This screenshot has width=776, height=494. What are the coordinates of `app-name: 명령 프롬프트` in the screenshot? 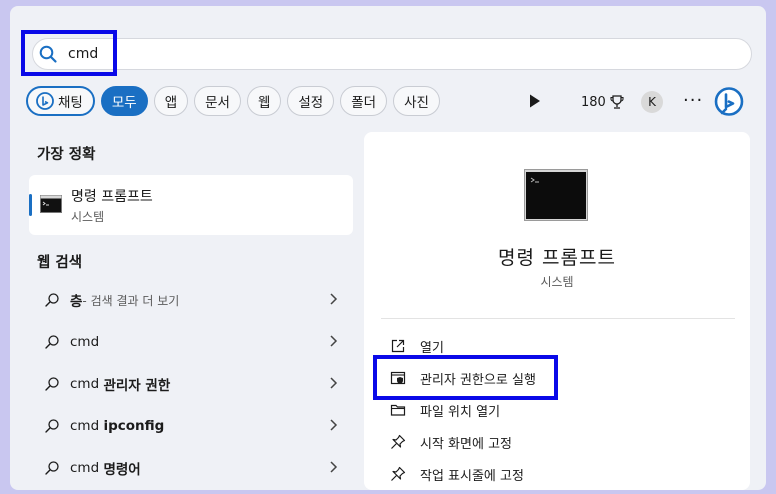 It's located at (557, 258).